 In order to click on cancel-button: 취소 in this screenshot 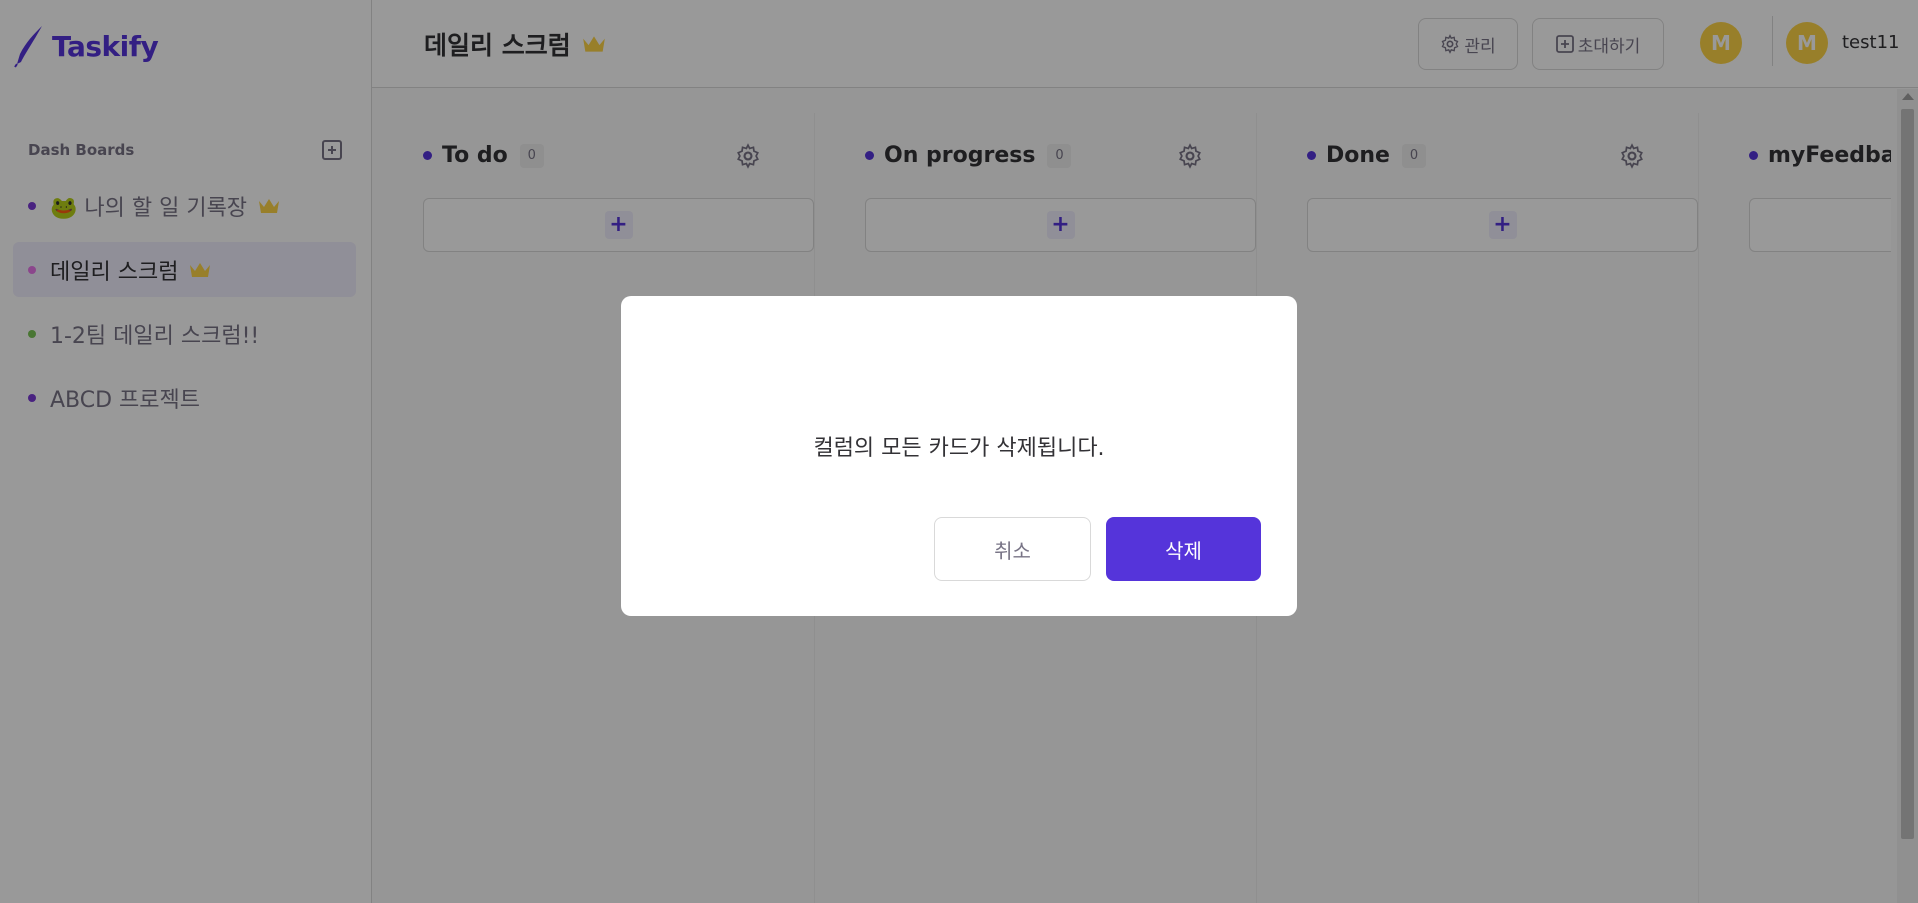, I will do `click(1012, 549)`.